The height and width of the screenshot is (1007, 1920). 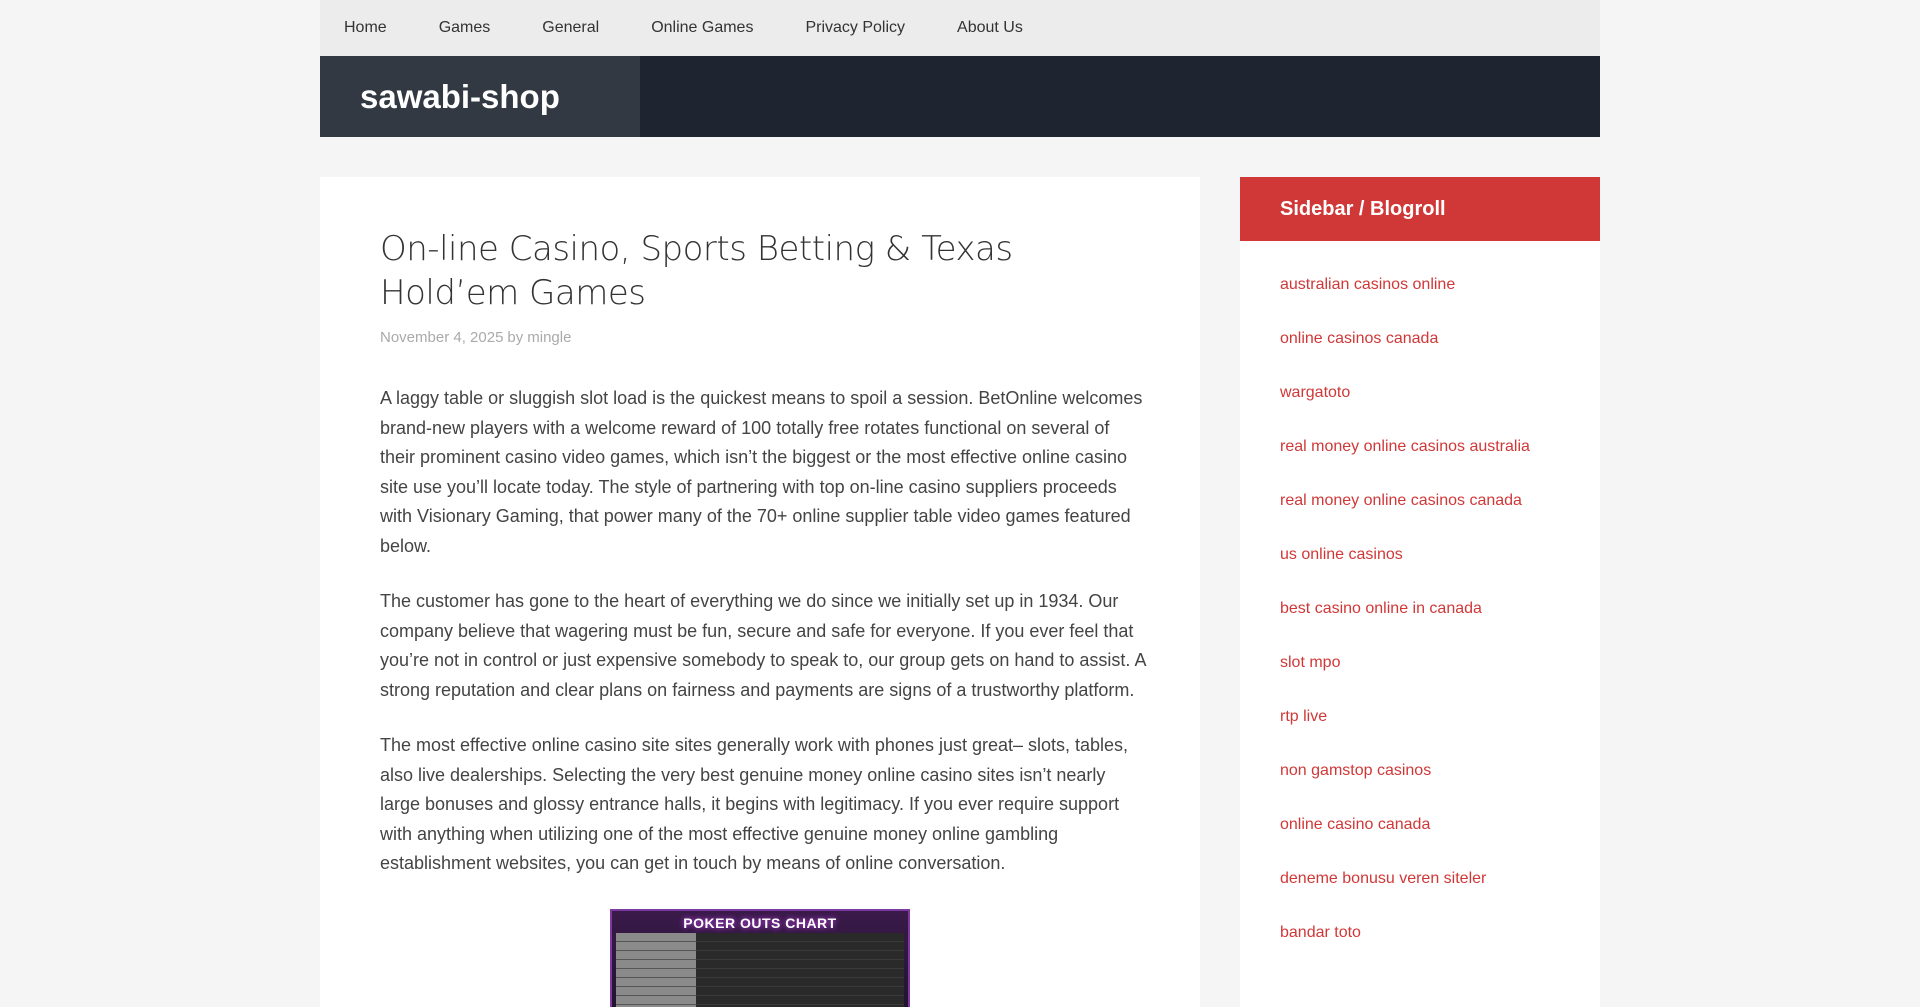 What do you see at coordinates (1440, 626) in the screenshot?
I see `blogroll-link: best casino online in canada` at bounding box center [1440, 626].